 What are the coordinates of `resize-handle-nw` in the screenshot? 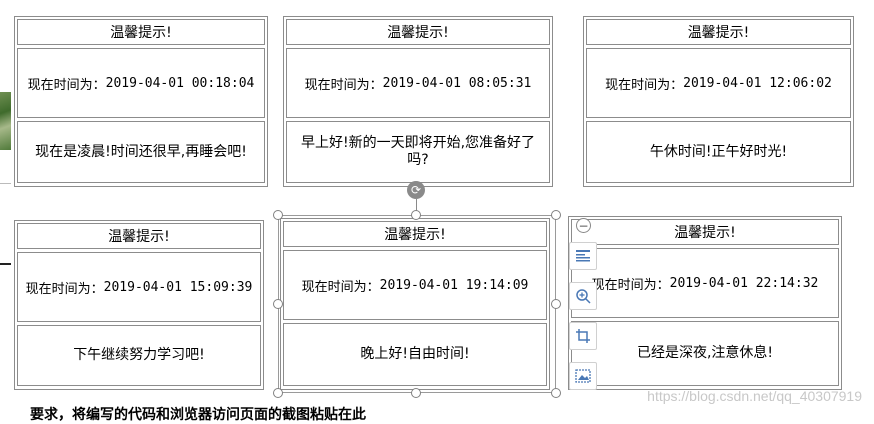 It's located at (278, 215).